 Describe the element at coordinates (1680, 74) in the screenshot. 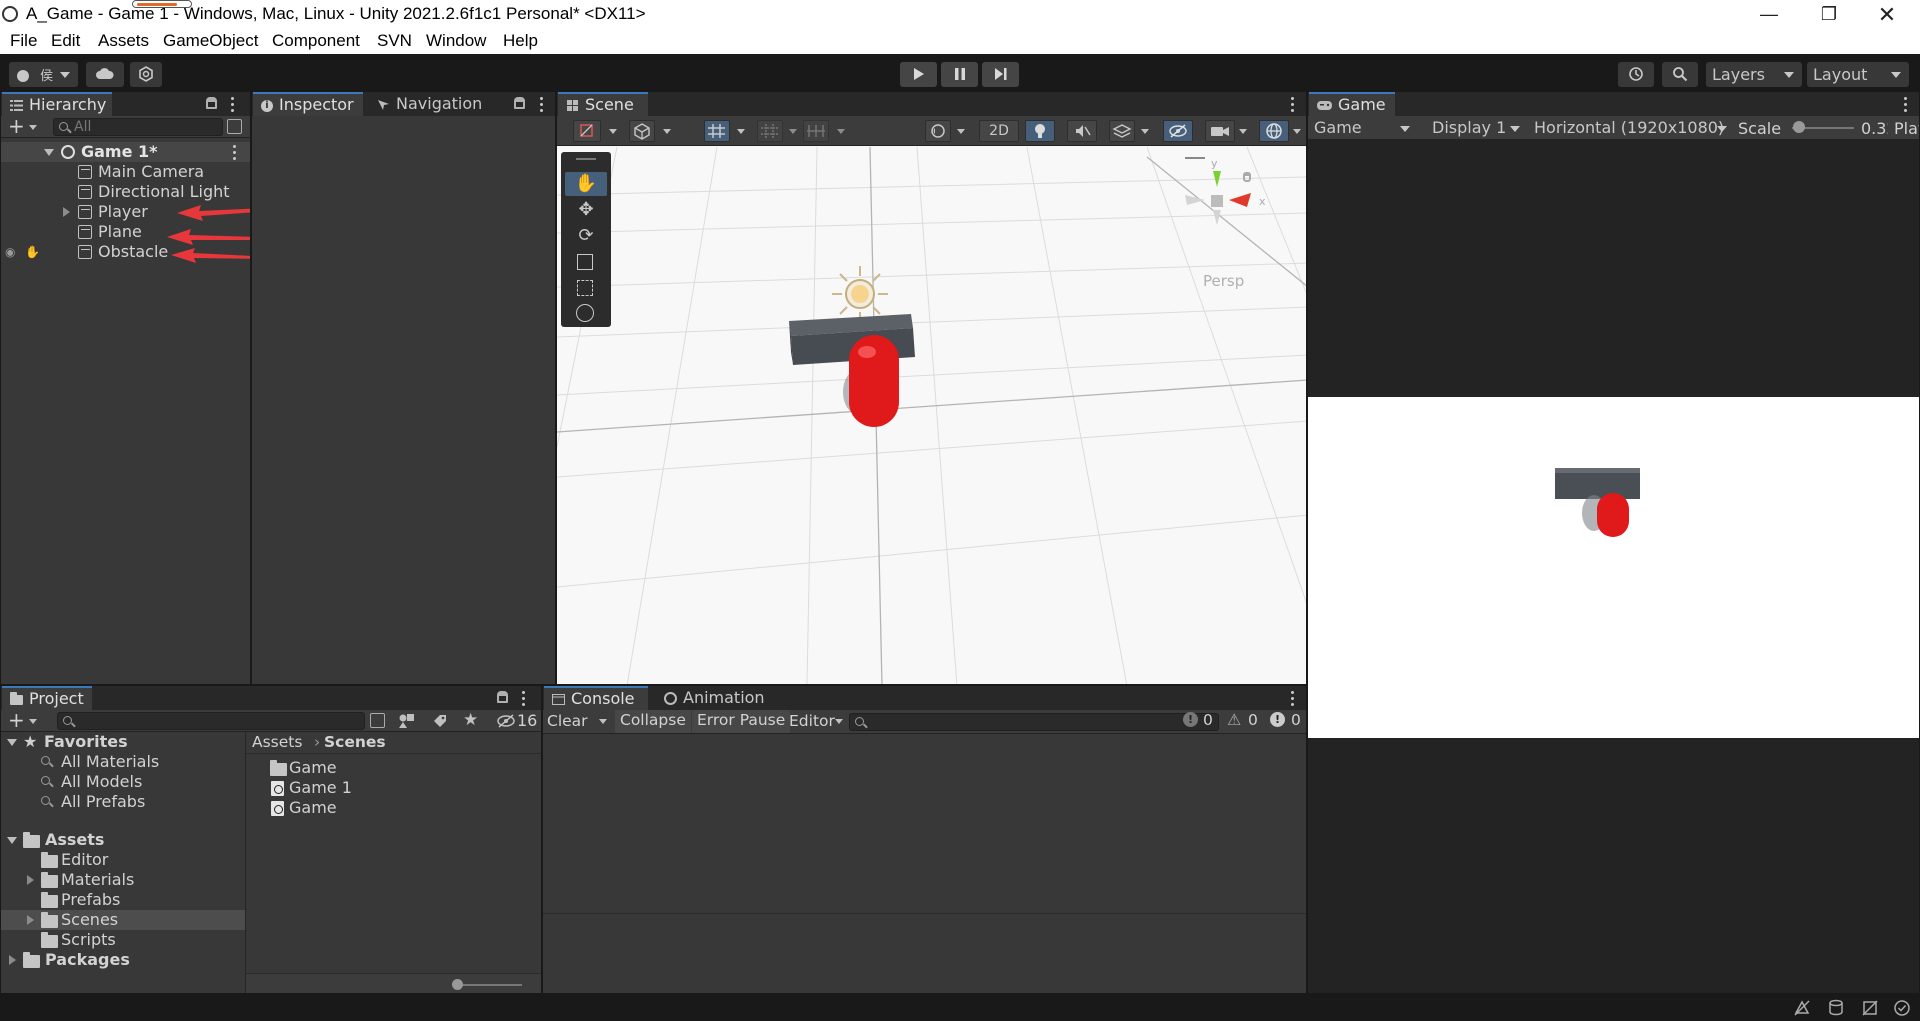

I see `search-button` at that location.